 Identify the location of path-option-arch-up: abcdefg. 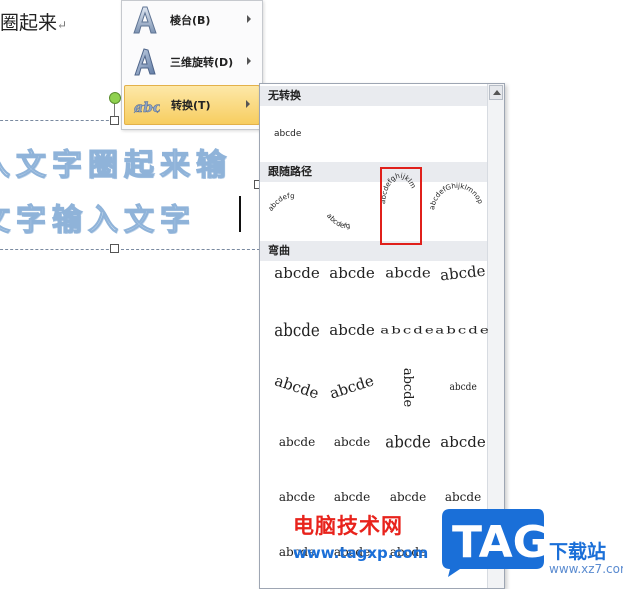
(291, 210).